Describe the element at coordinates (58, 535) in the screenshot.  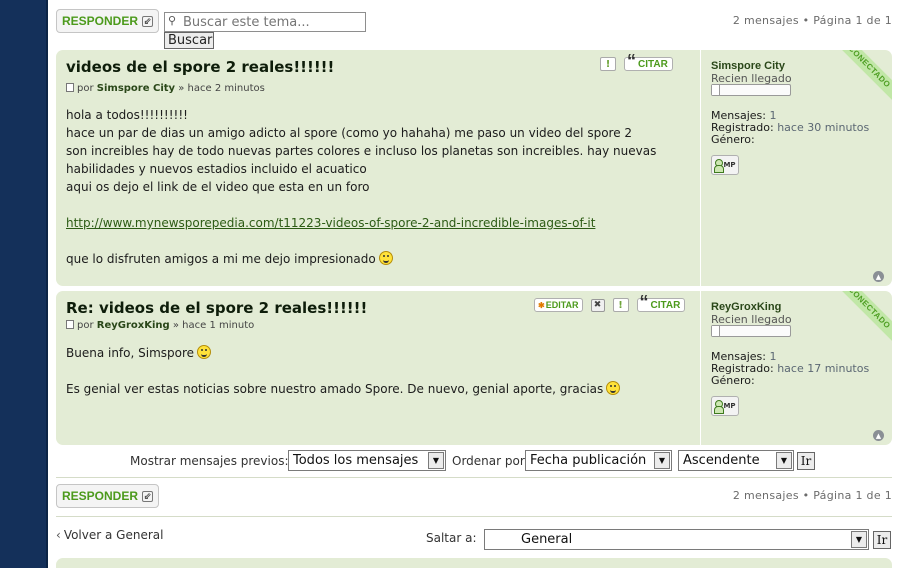
I see `chevron-left-icon: ‹` at that location.